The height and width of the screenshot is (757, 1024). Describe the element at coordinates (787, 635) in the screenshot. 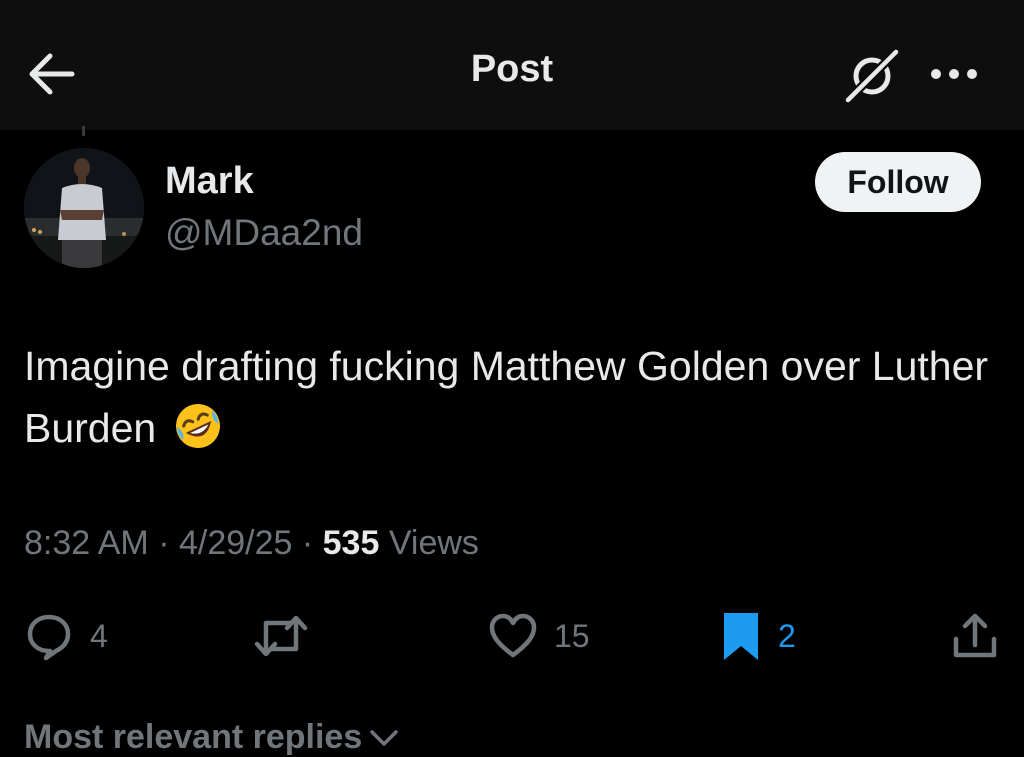

I see `bookmark-count: 2` at that location.